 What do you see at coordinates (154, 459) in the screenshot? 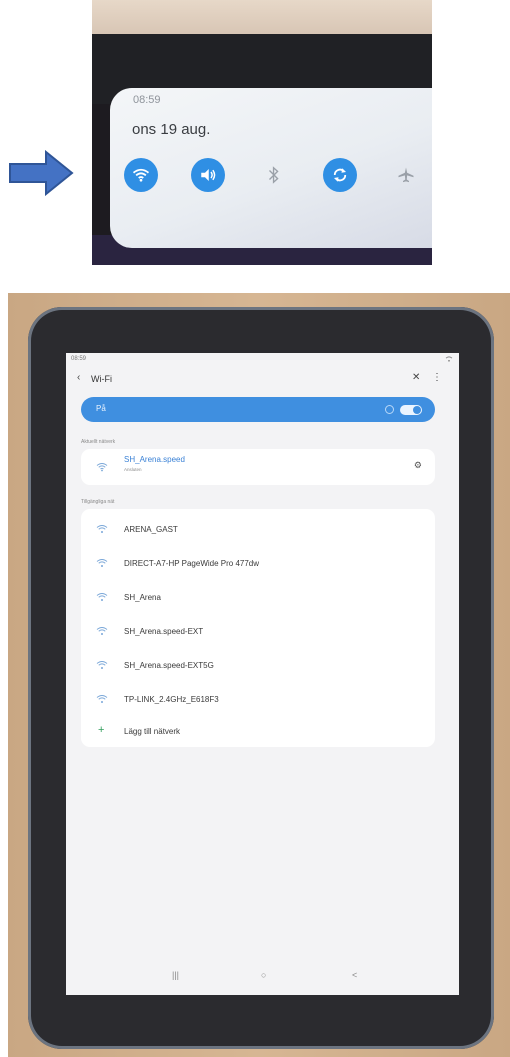
I see `current-network-name: SH_Arena.speed` at bounding box center [154, 459].